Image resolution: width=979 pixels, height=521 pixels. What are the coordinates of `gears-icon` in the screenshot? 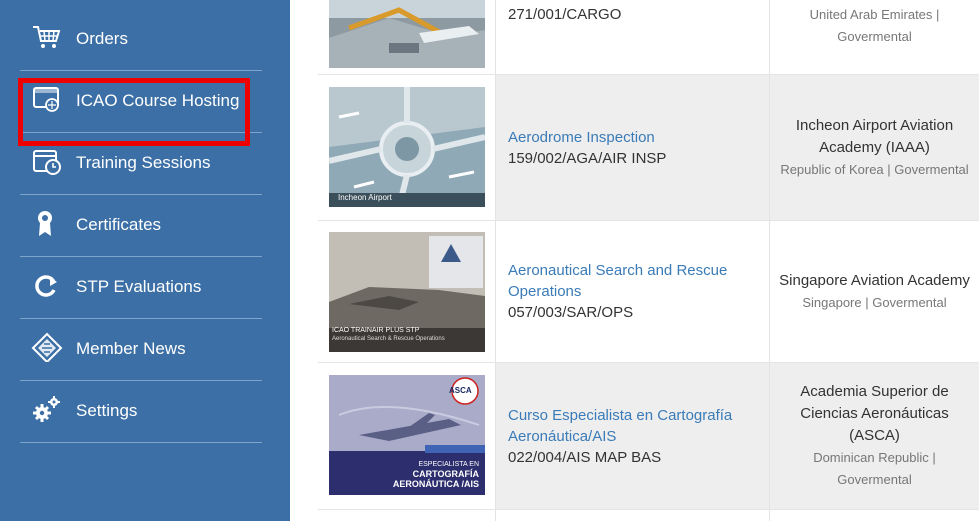 It's located at (47, 409).